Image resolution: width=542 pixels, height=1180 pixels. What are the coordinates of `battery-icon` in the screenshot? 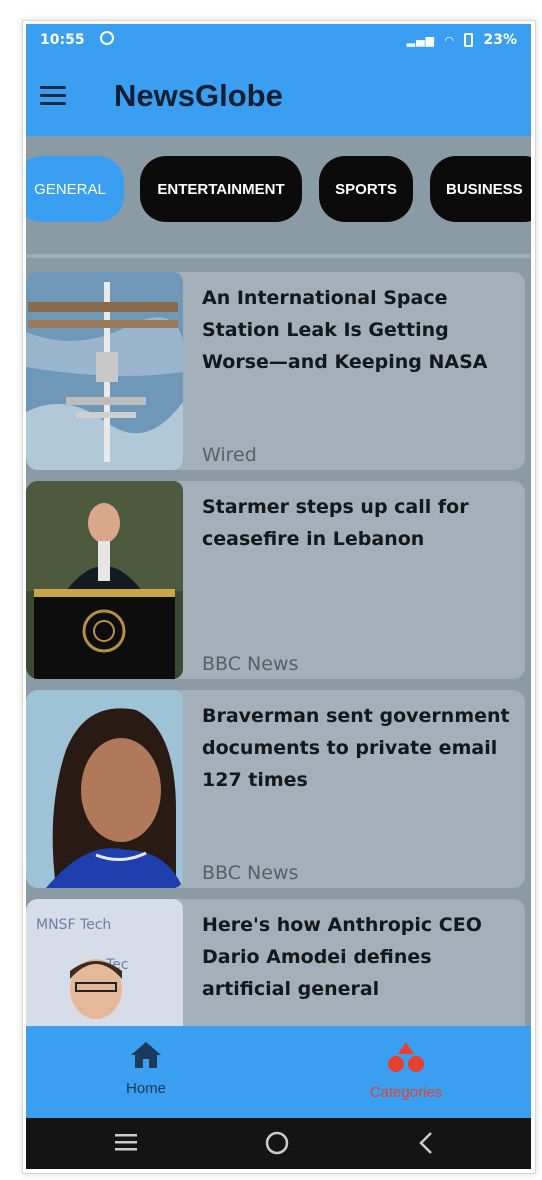 It's located at (469, 40).